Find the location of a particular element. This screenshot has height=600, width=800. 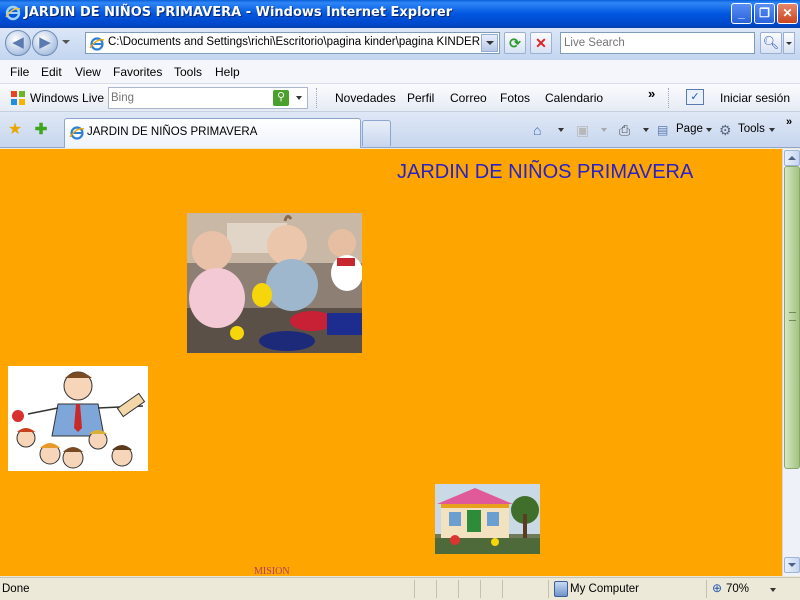

menu-favorites: Favorites is located at coordinates (137, 72).